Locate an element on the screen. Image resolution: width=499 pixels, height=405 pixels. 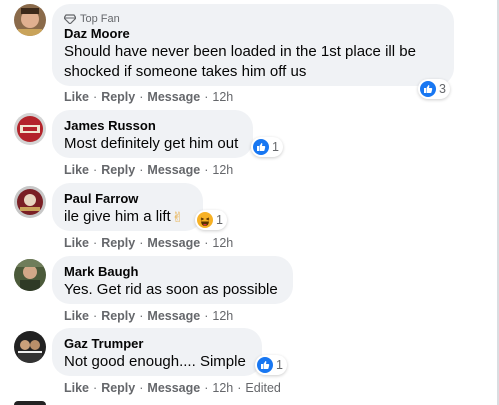
comment-actions: Like · Reply · Message · 12h · Edited is located at coordinates (172, 388).